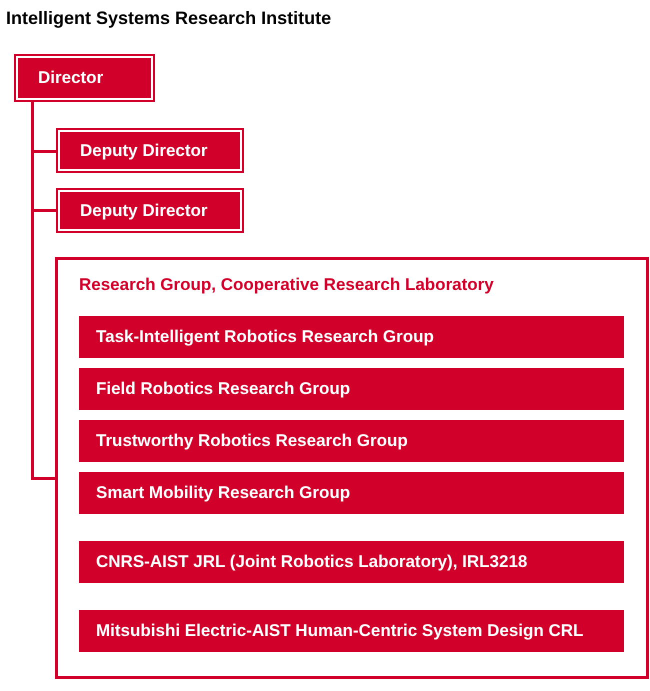 The image size is (650, 691). Describe the element at coordinates (351, 337) in the screenshot. I see `research-unit-bar: Task-Intelligent Robotics Research Group` at that location.